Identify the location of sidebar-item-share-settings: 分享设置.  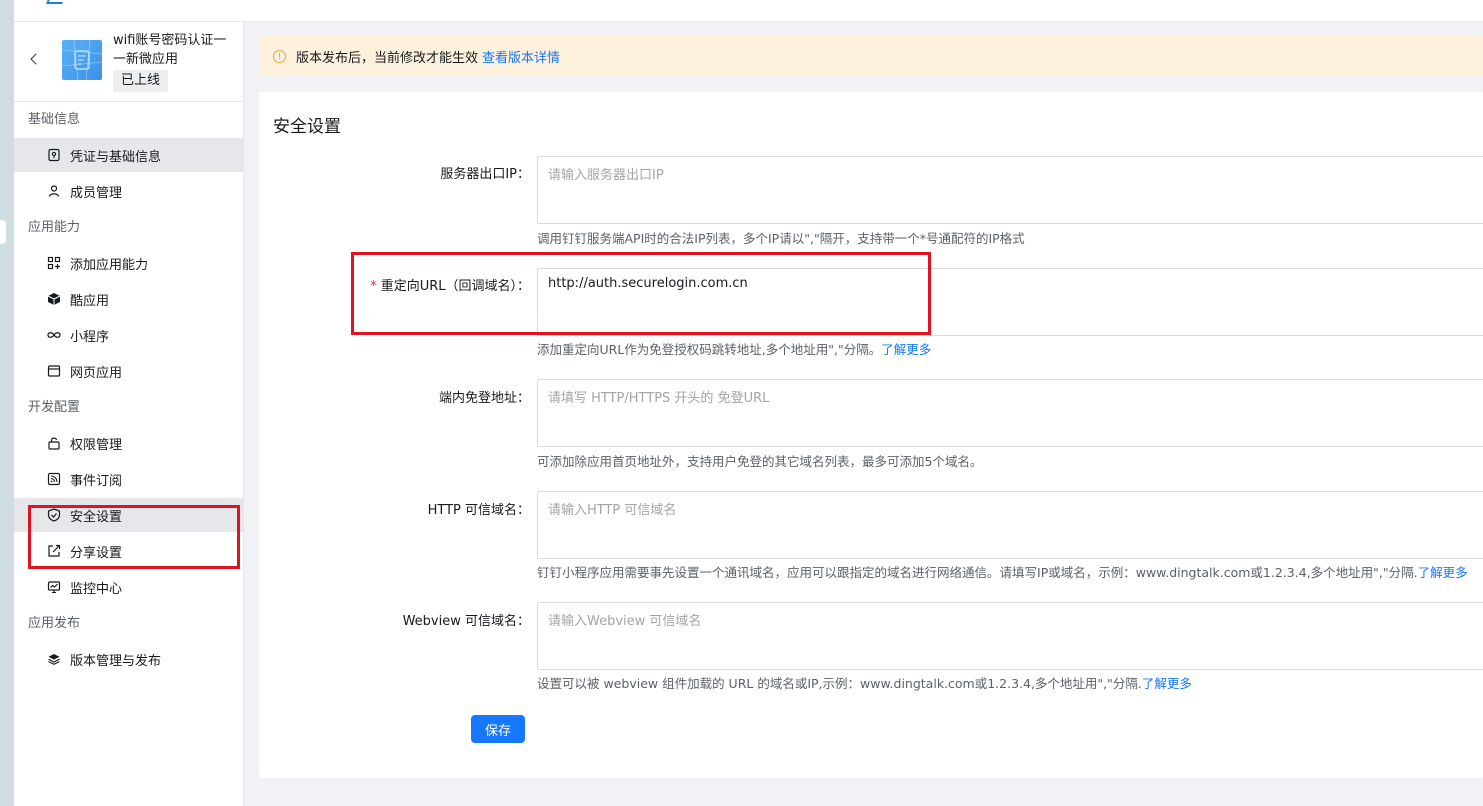
(128, 551).